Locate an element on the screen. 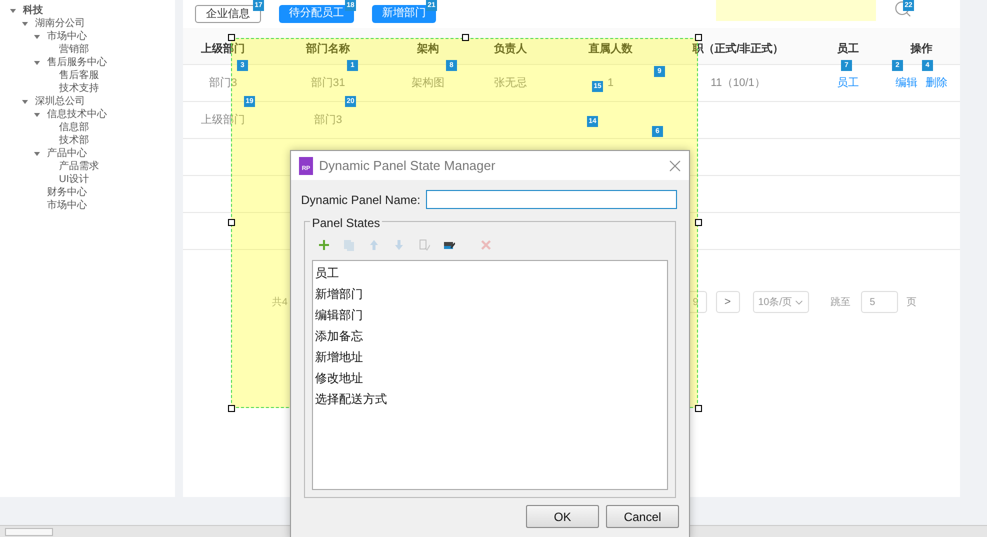 This screenshot has height=537, width=987. search-icon is located at coordinates (903, 9).